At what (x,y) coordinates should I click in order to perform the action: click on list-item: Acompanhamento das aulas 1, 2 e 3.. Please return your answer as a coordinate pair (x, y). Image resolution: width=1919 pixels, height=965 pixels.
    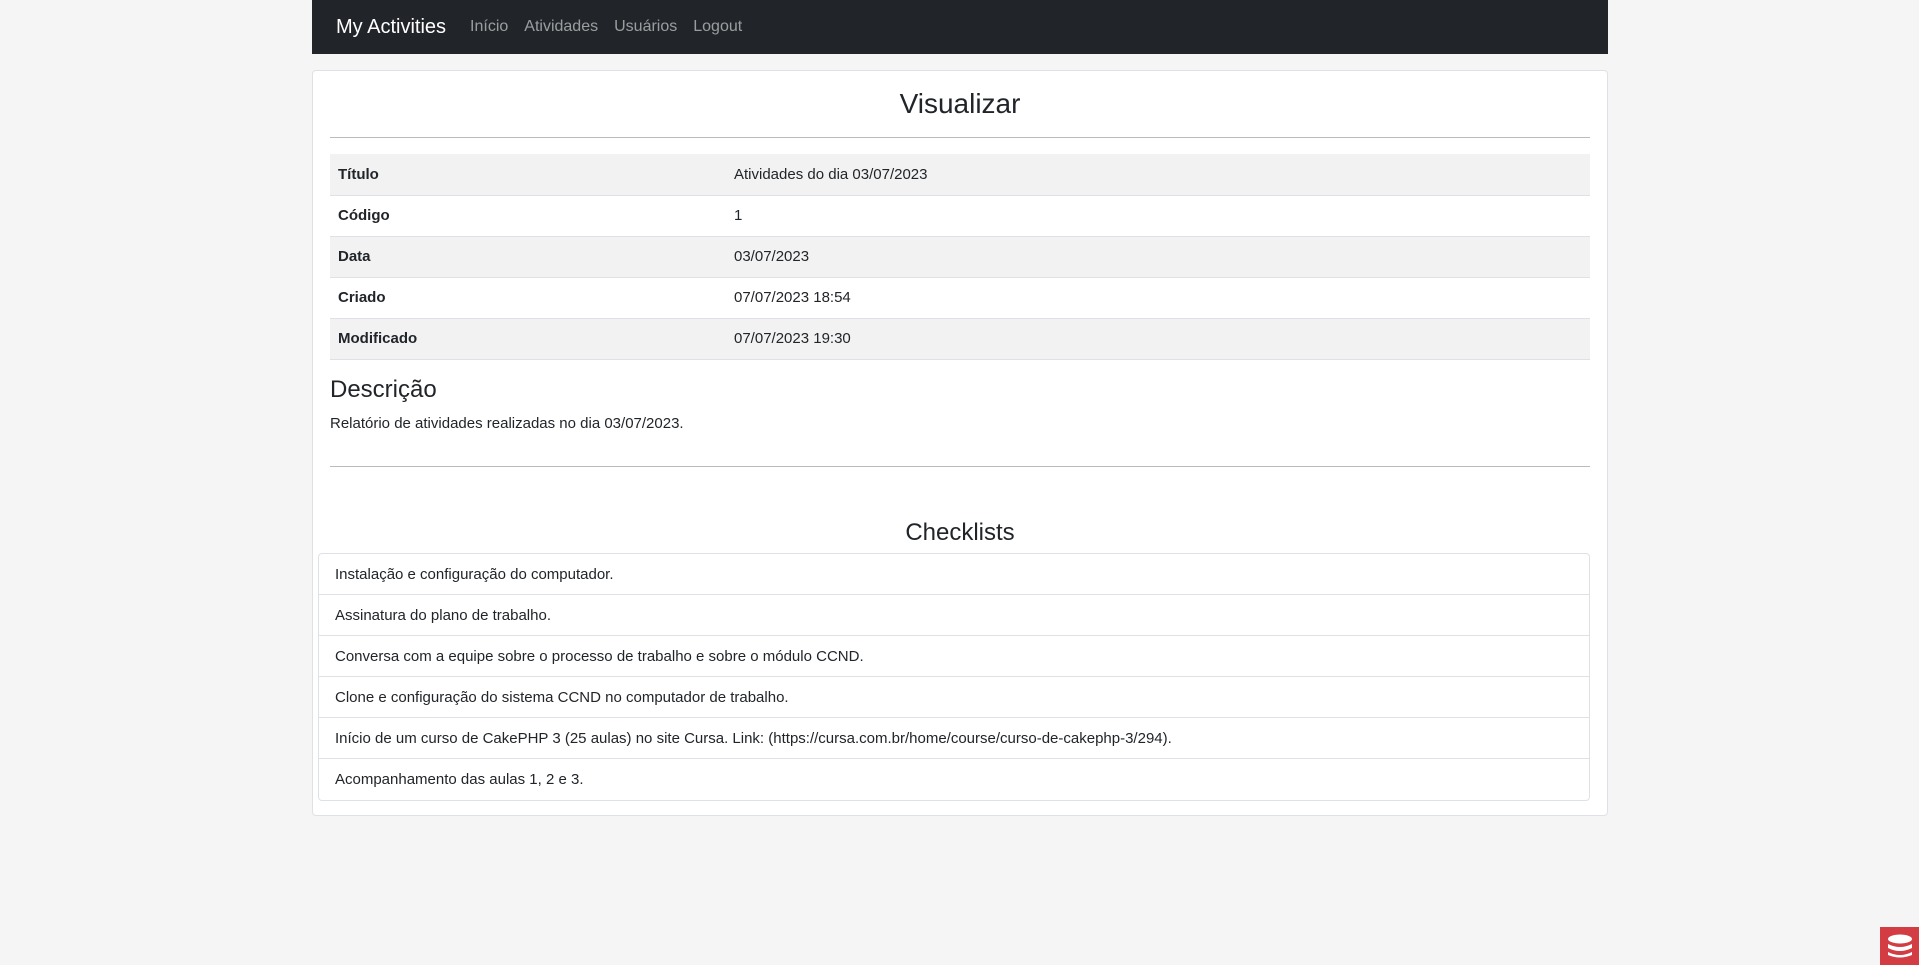
    Looking at the image, I should click on (459, 779).